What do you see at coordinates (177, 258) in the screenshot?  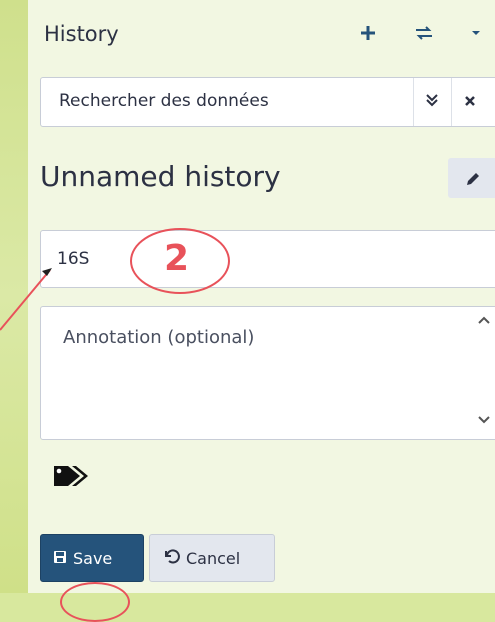 I see `annotation-step-number: 2` at bounding box center [177, 258].